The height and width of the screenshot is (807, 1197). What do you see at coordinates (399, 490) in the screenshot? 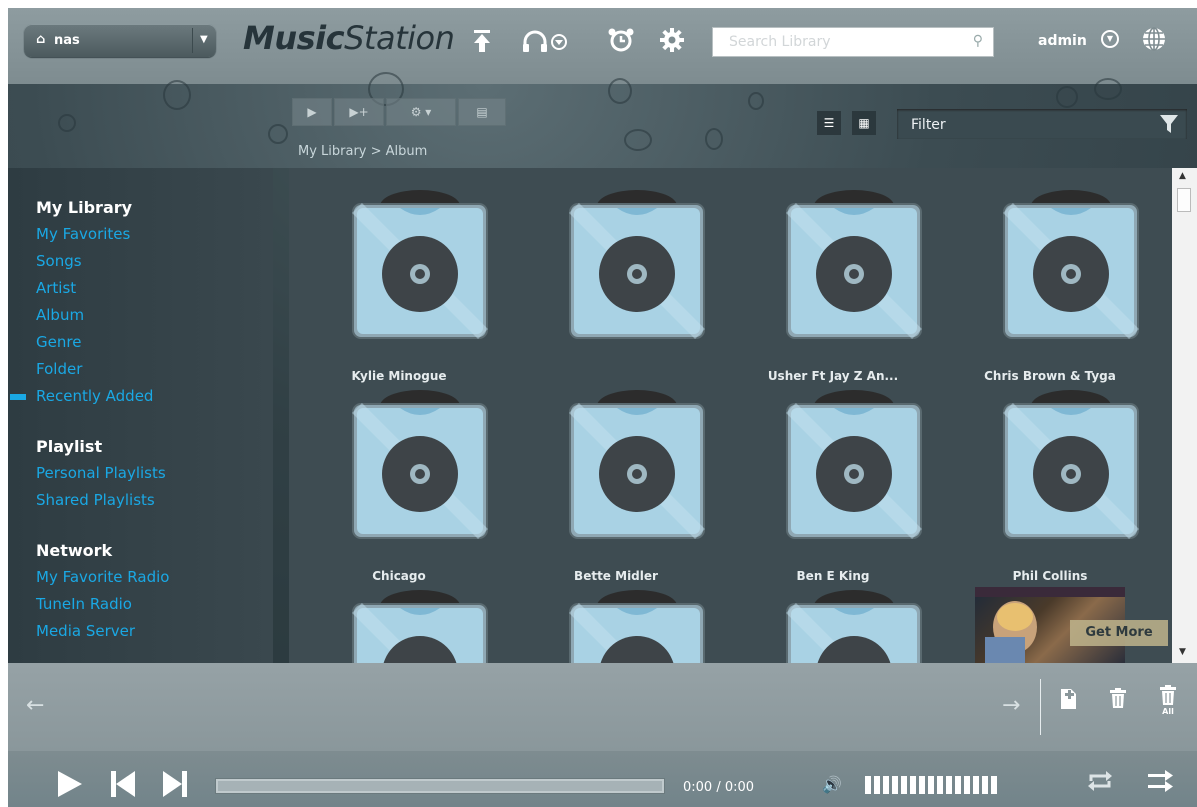
I see `album-tile: Chicago` at bounding box center [399, 490].